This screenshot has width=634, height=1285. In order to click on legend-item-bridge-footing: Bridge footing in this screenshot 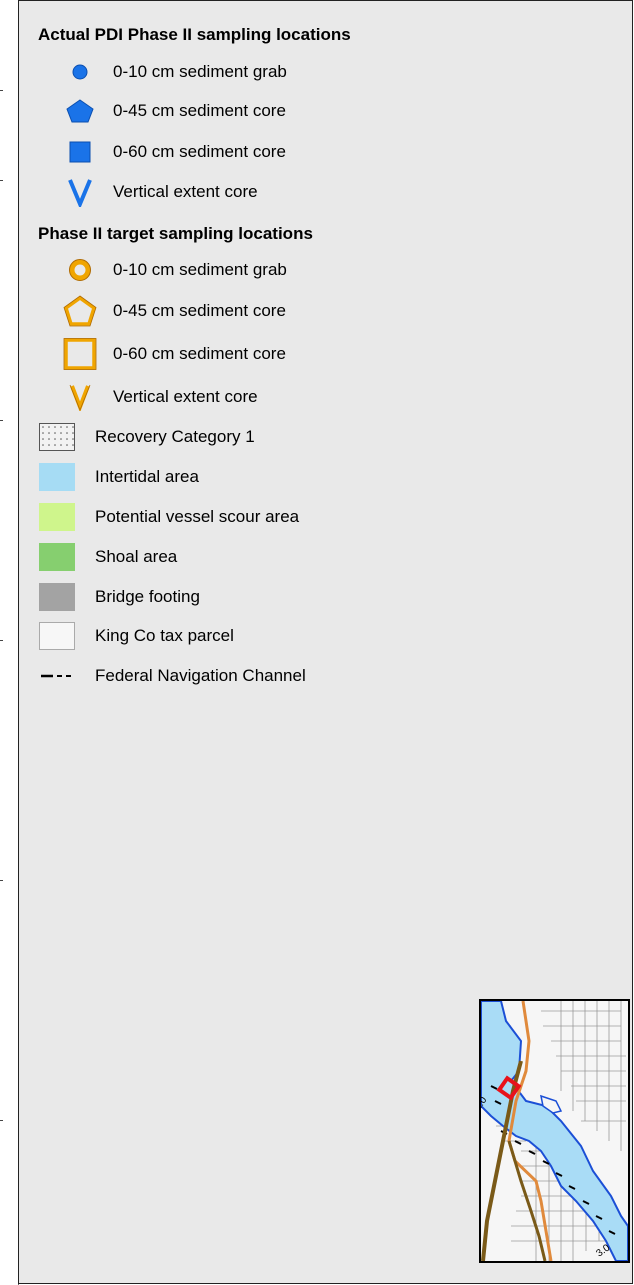, I will do `click(119, 597)`.